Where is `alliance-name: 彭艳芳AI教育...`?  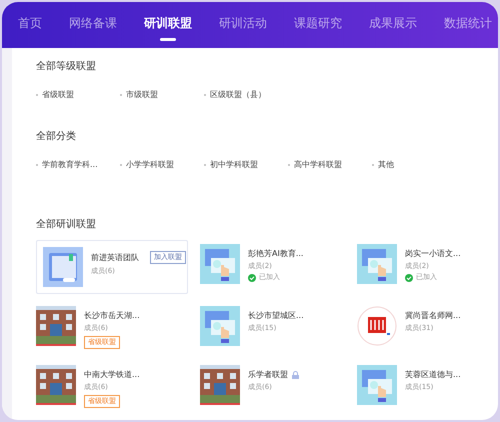 alliance-name: 彭艳芳AI教育... is located at coordinates (276, 253).